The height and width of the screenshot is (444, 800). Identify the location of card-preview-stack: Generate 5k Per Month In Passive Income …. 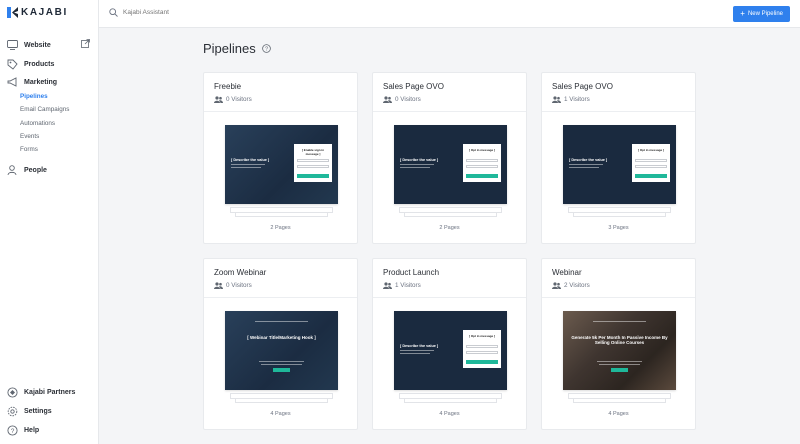
(619, 358).